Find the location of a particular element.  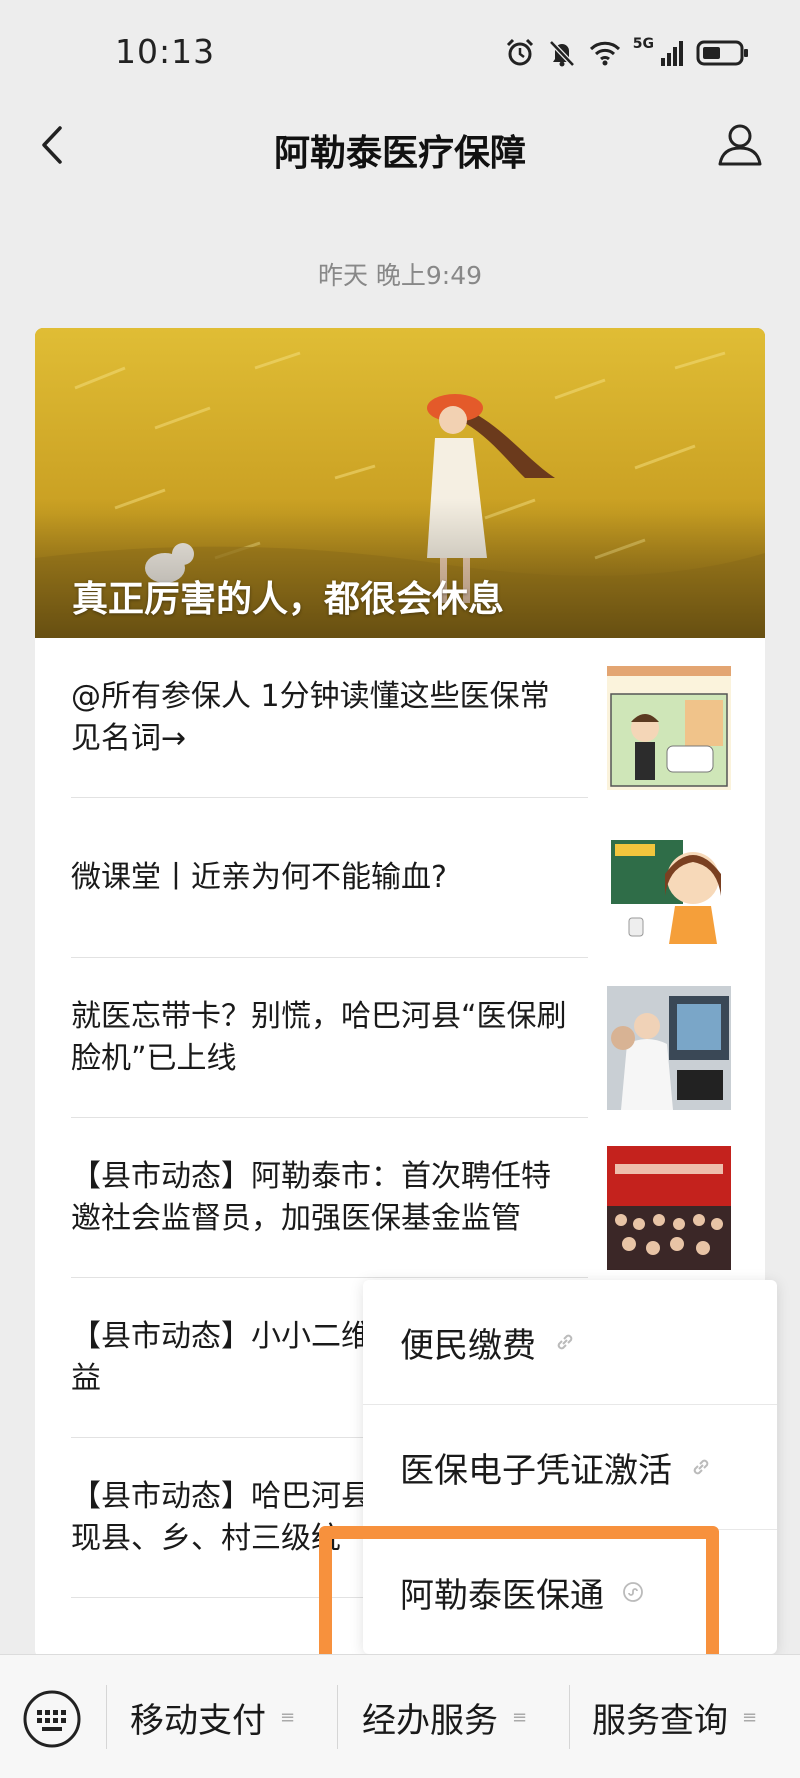

submenu-item-label: 便民缴费 is located at coordinates (468, 1345).